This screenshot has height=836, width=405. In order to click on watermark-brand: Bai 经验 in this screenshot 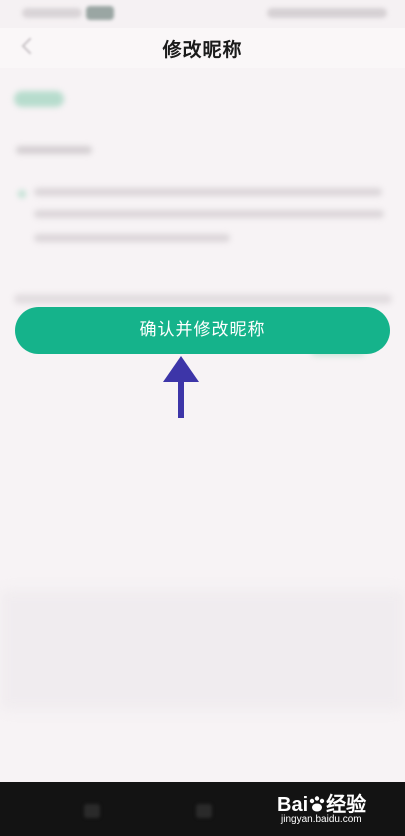, I will do `click(321, 802)`.